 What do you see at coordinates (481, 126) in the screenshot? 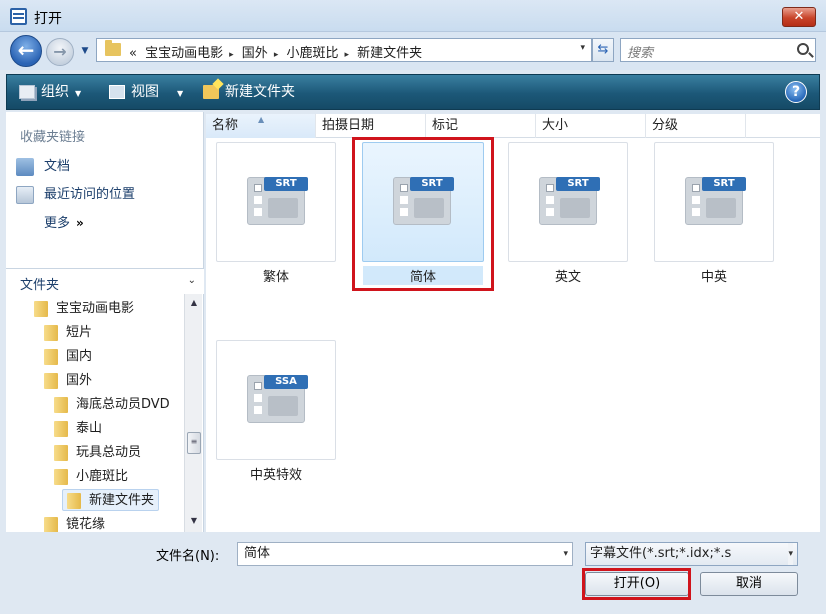
I see `column-header-tags: 标记` at bounding box center [481, 126].